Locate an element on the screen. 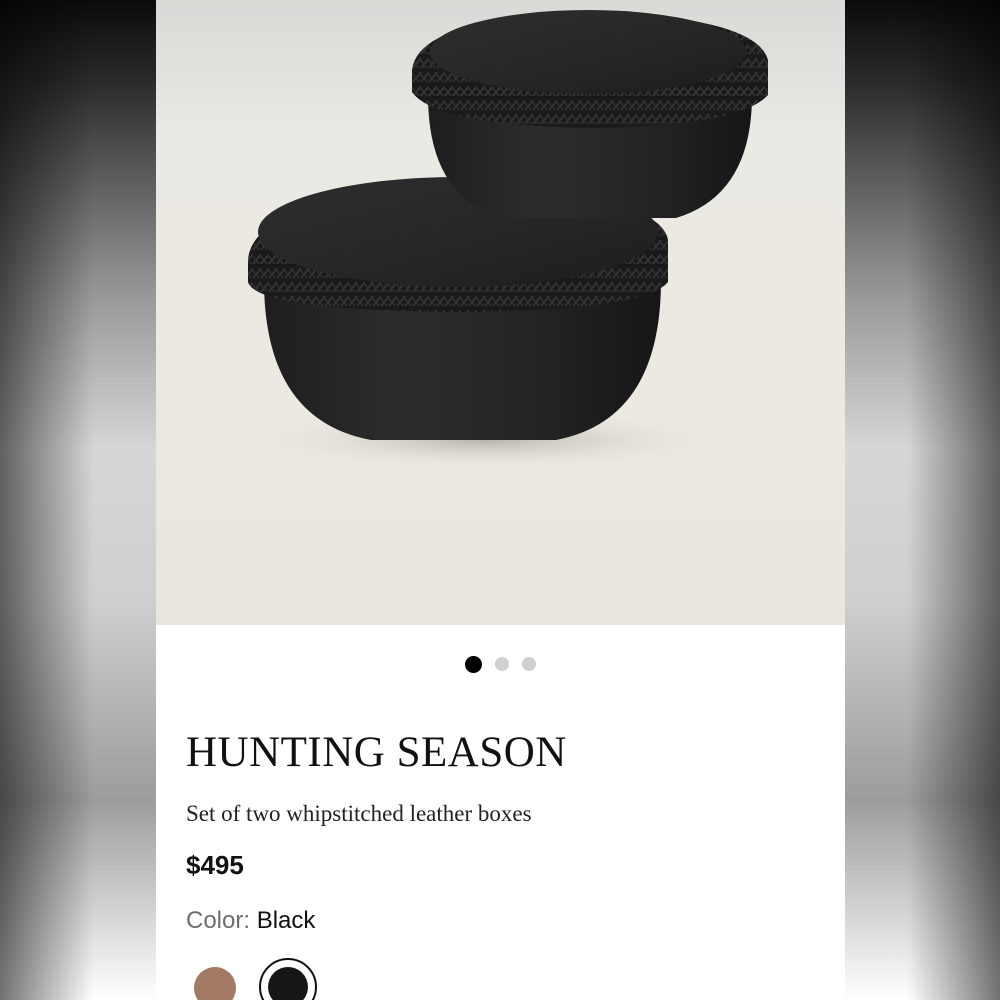 This screenshot has width=1000, height=1000. color-selection-label: Color: Black is located at coordinates (250, 921).